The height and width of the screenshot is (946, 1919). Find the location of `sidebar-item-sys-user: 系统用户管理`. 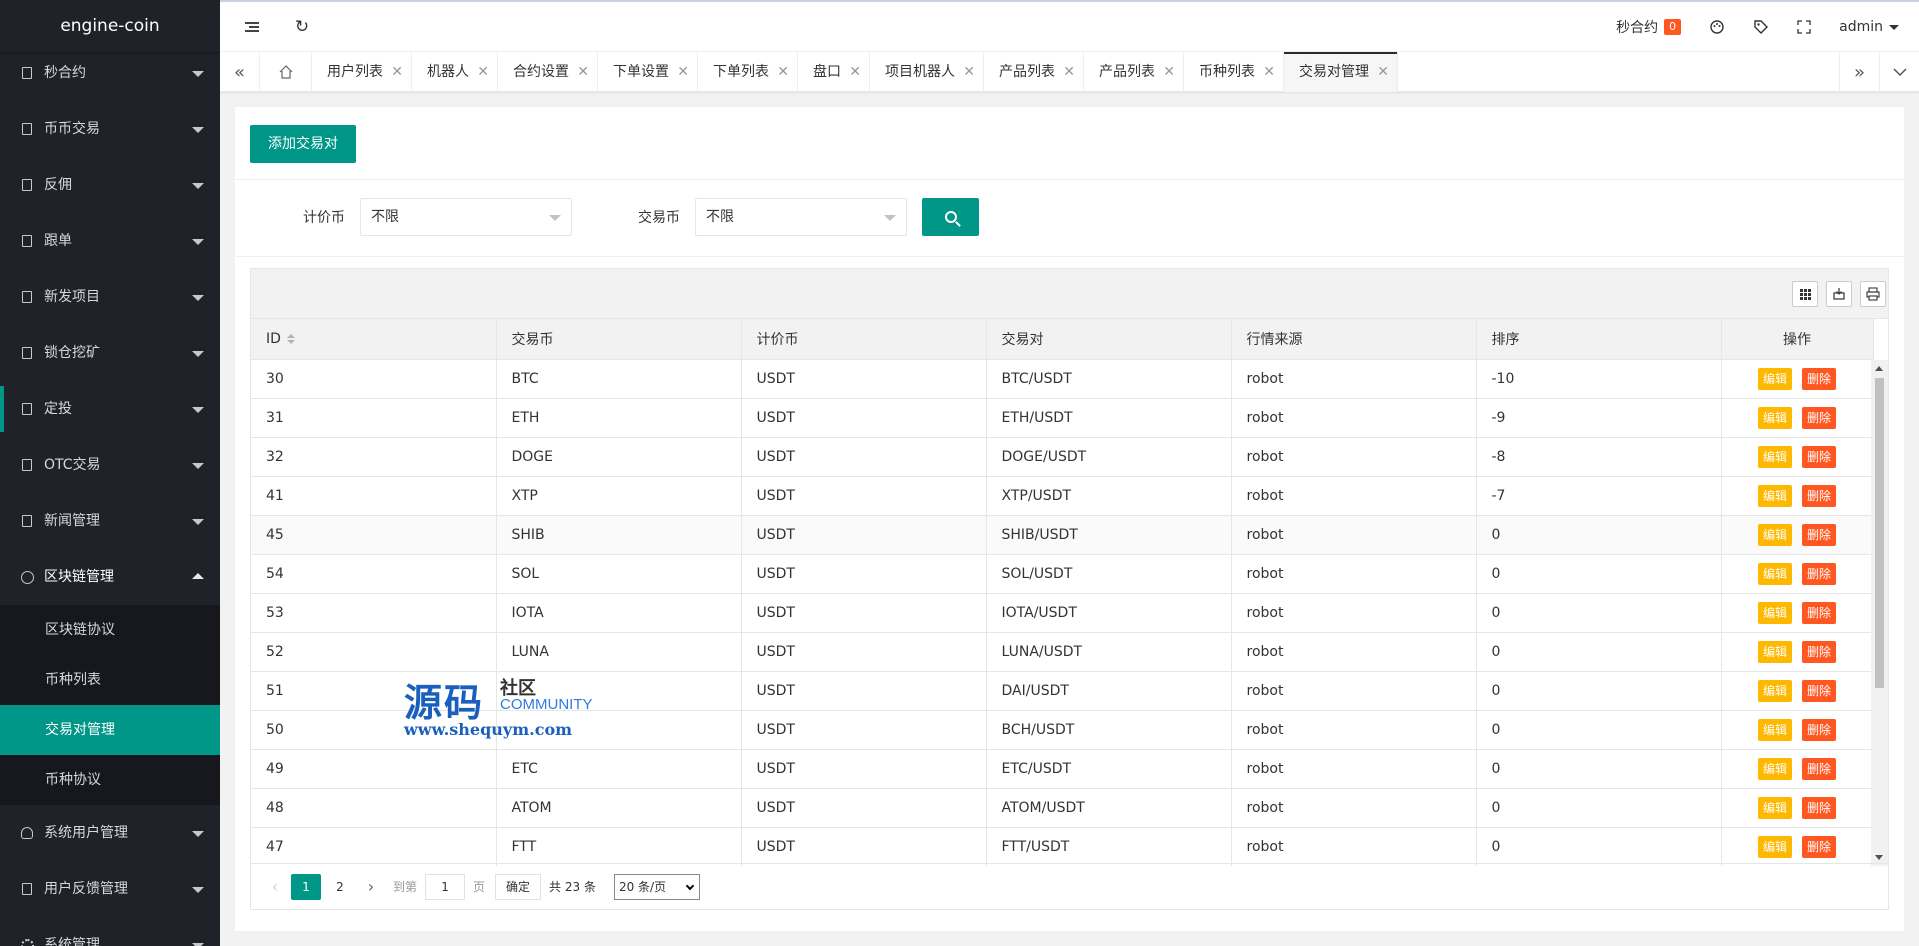

sidebar-item-sys-user: 系统用户管理 is located at coordinates (110, 833).